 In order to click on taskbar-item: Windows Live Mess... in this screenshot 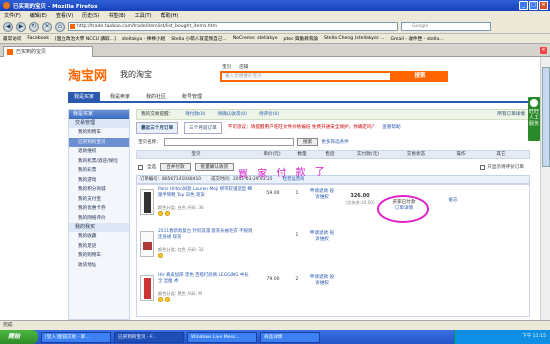, I will do `click(222, 337)`.